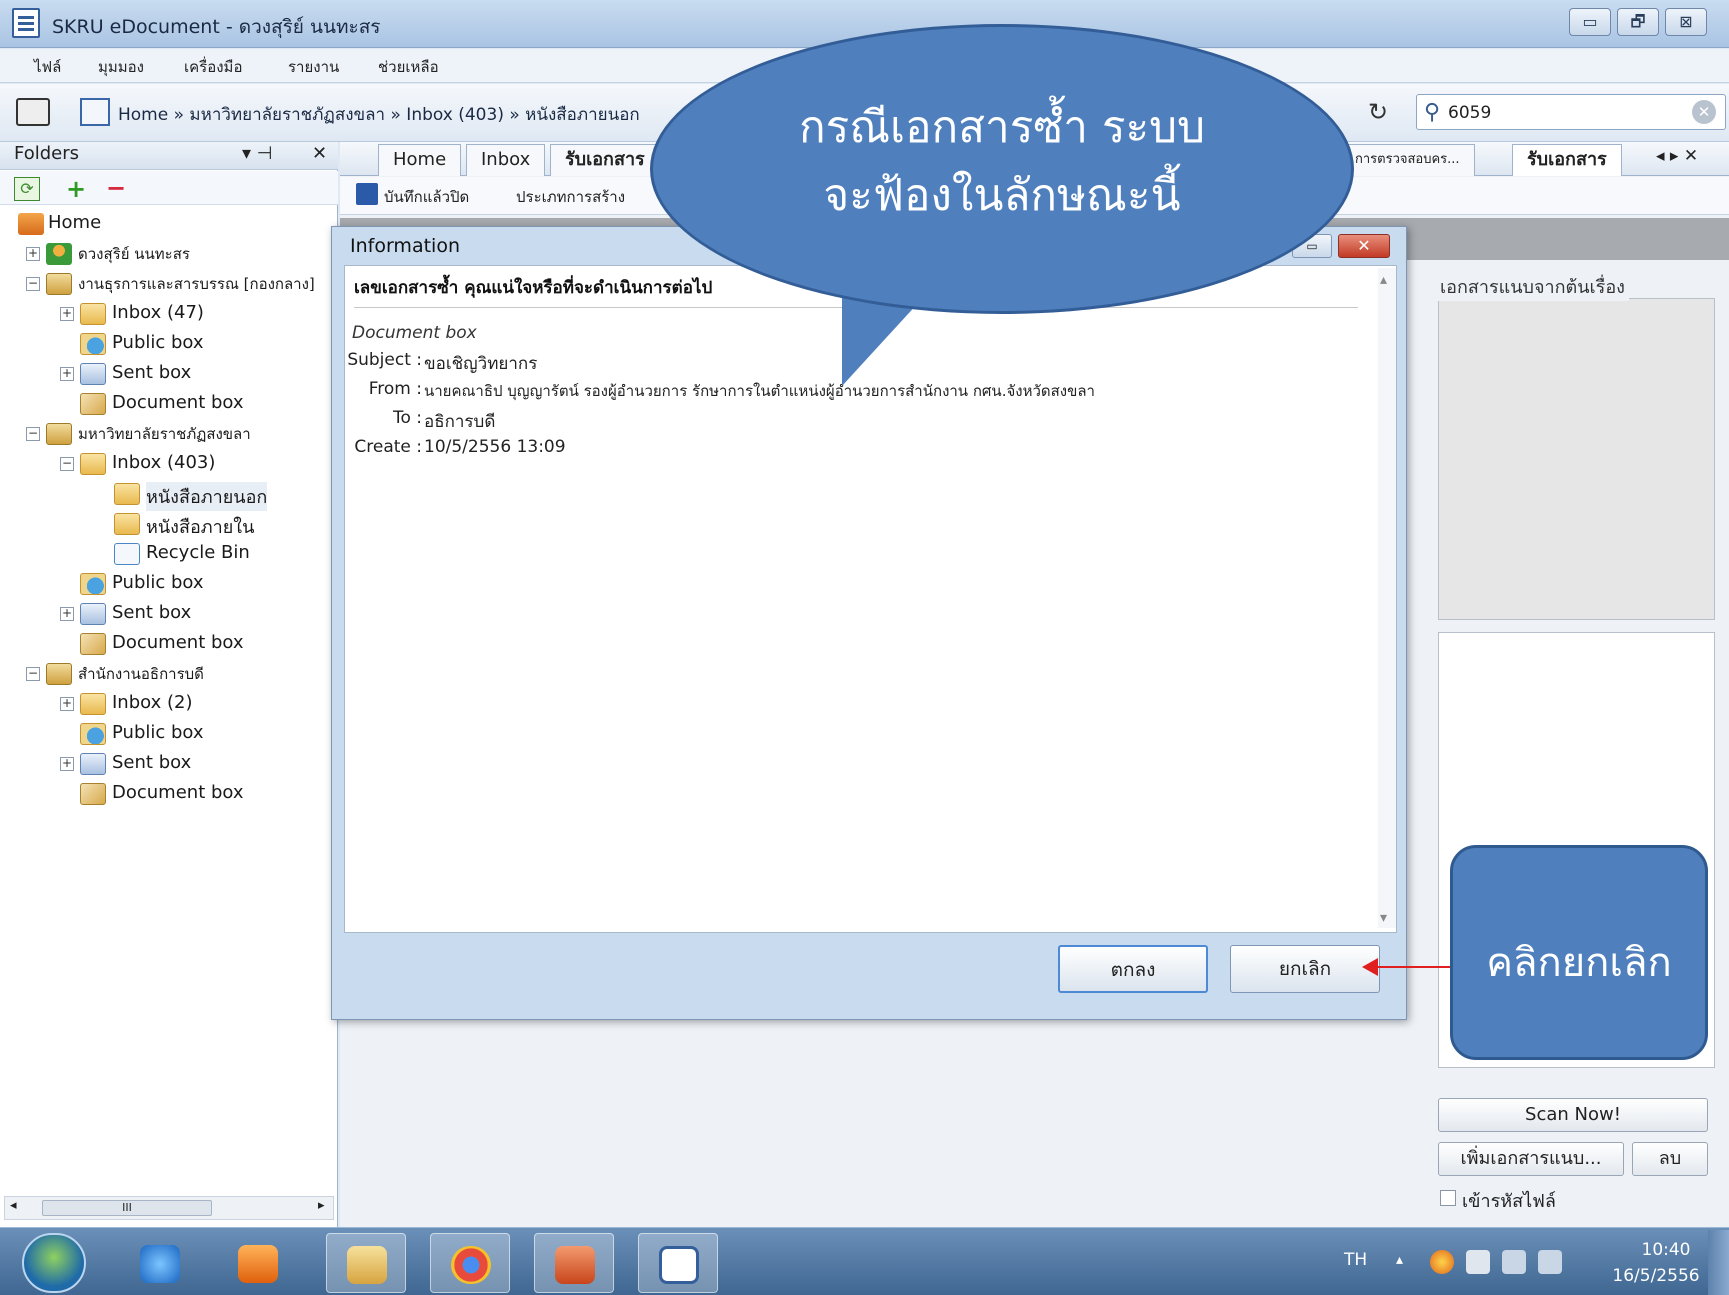 The width and height of the screenshot is (1729, 1295). I want to click on clock-time: 10:40, so click(1666, 1250).